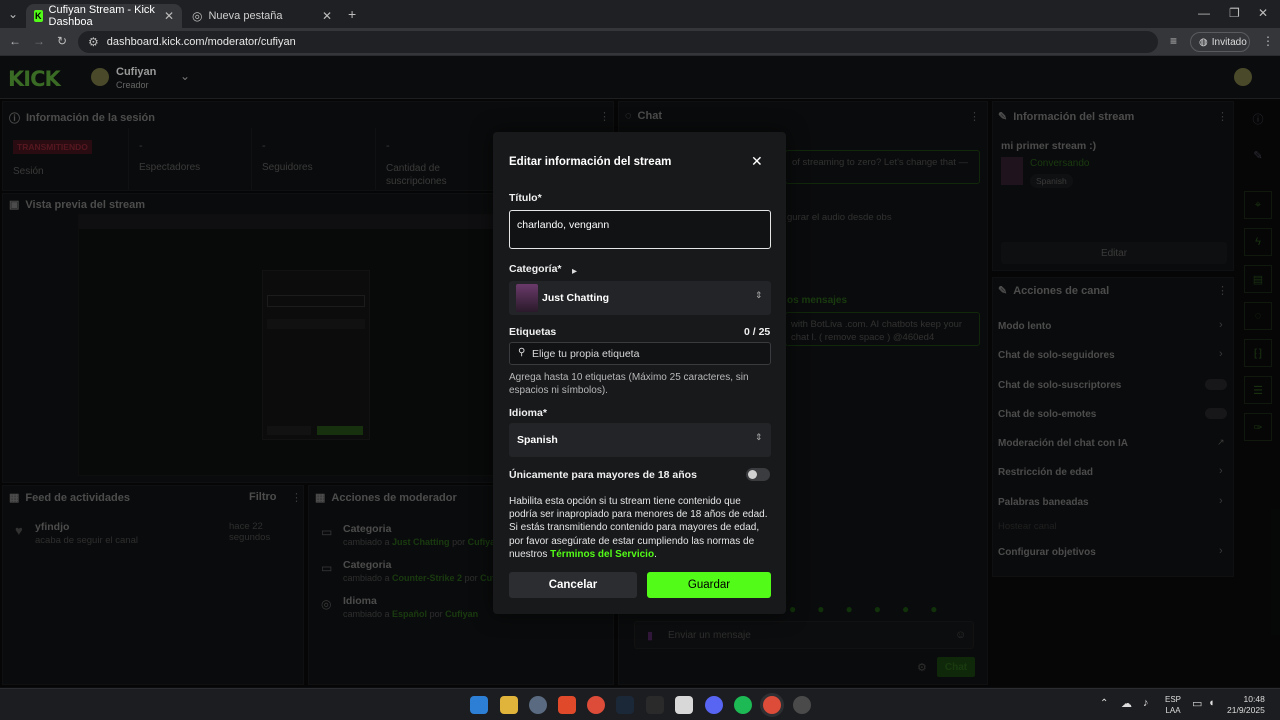 The image size is (1280, 720). Describe the element at coordinates (1146, 703) in the screenshot. I see `microphone-icon: ♪` at that location.